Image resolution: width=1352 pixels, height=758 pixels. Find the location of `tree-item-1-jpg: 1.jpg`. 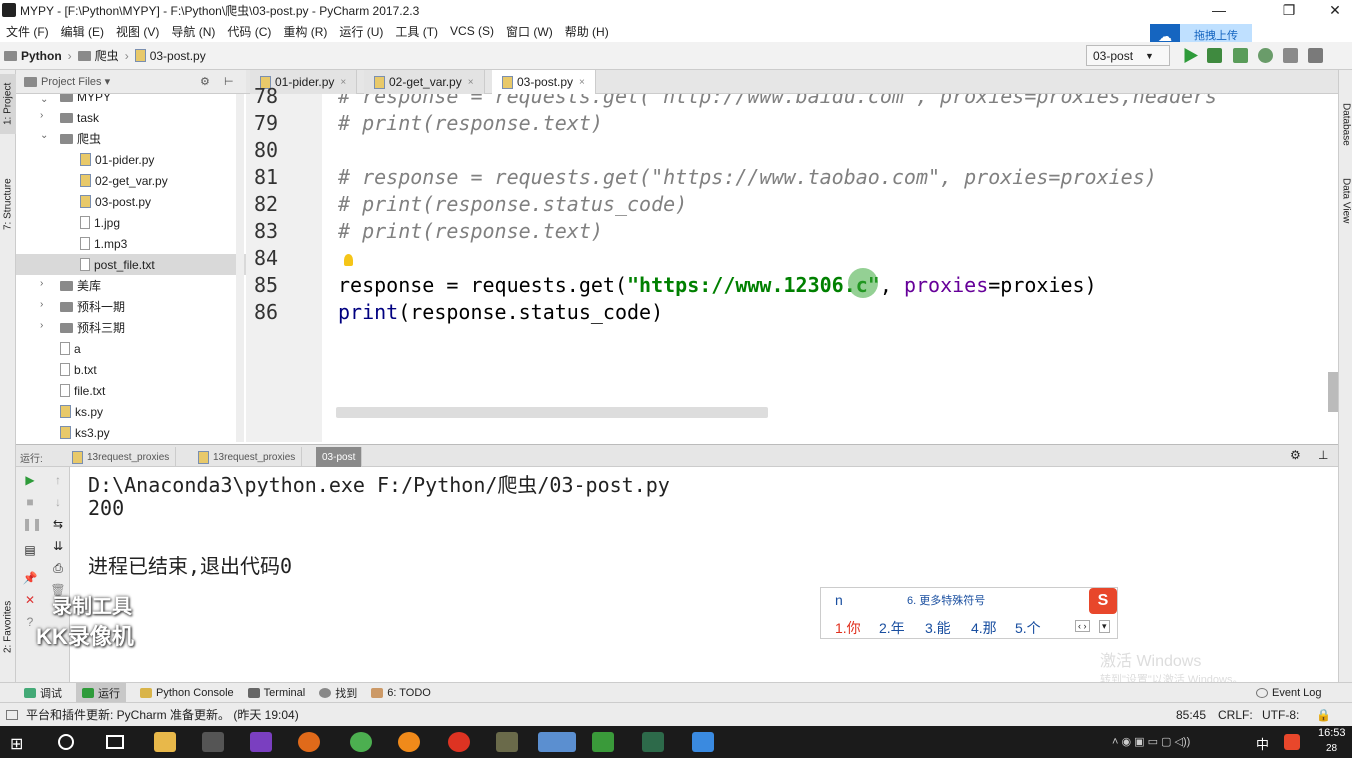

tree-item-1-jpg: 1.jpg is located at coordinates (100, 222).